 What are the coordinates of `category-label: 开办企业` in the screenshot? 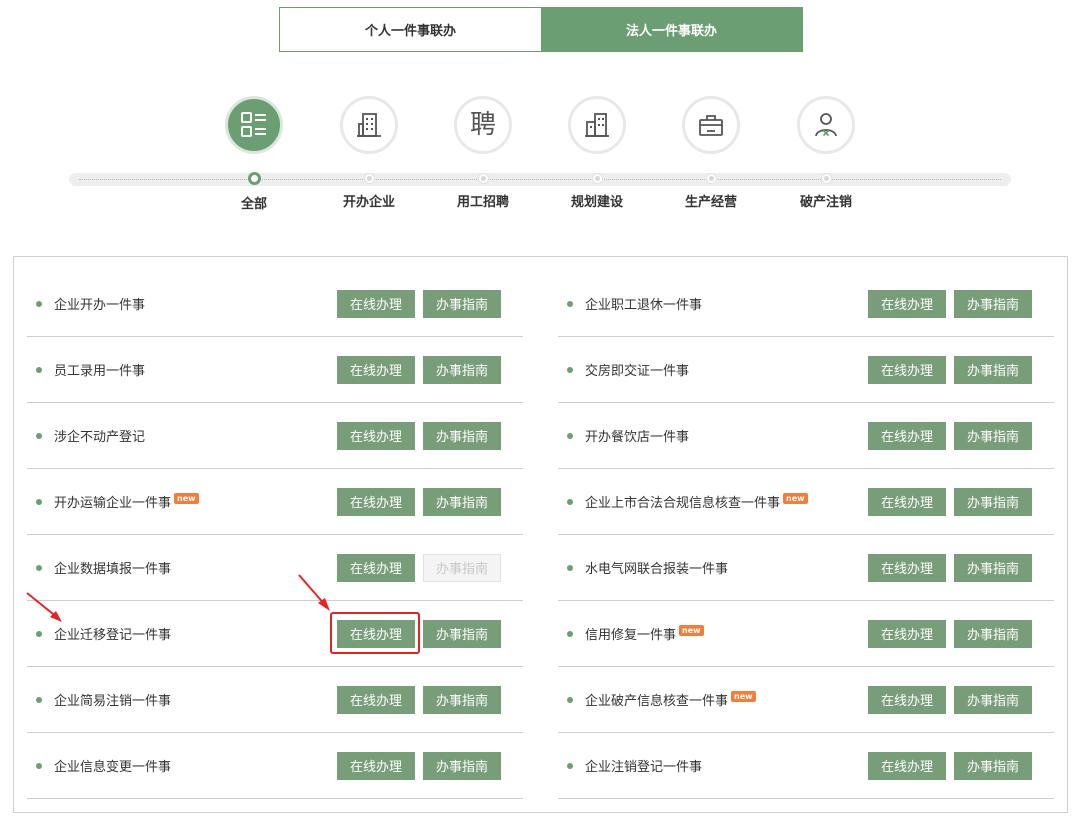 It's located at (368, 202).